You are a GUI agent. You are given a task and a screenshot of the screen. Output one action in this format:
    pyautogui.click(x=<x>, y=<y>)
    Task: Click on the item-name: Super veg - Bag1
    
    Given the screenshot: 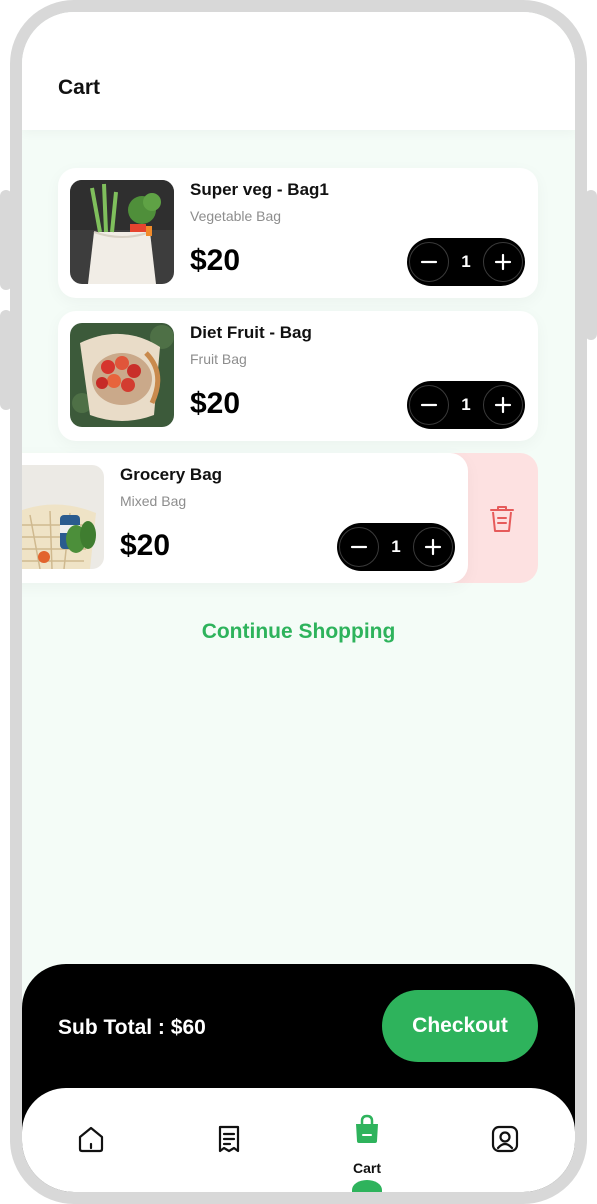 What is the action you would take?
    pyautogui.click(x=259, y=189)
    